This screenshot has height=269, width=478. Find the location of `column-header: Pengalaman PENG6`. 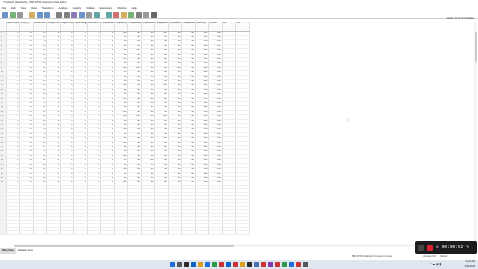

column-header: Pengalaman PENG6 is located at coordinates (175, 27).